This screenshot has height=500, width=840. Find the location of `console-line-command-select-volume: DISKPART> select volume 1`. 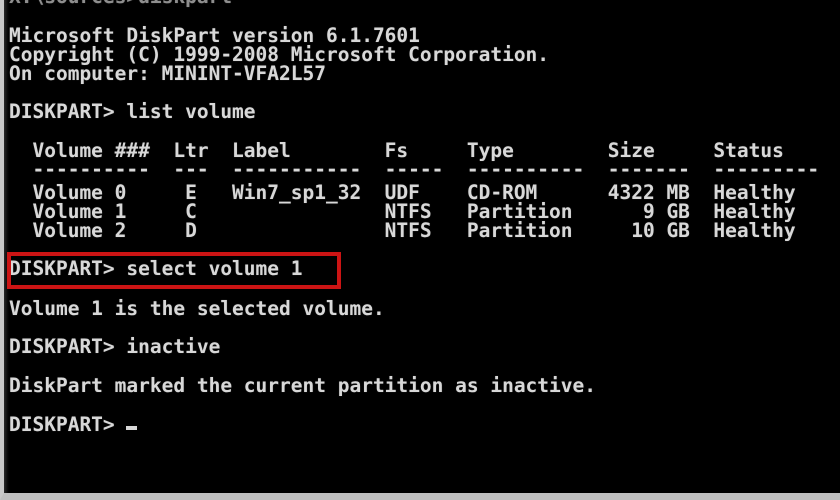

console-line-command-select-volume: DISKPART> select volume 1 is located at coordinates (156, 268).